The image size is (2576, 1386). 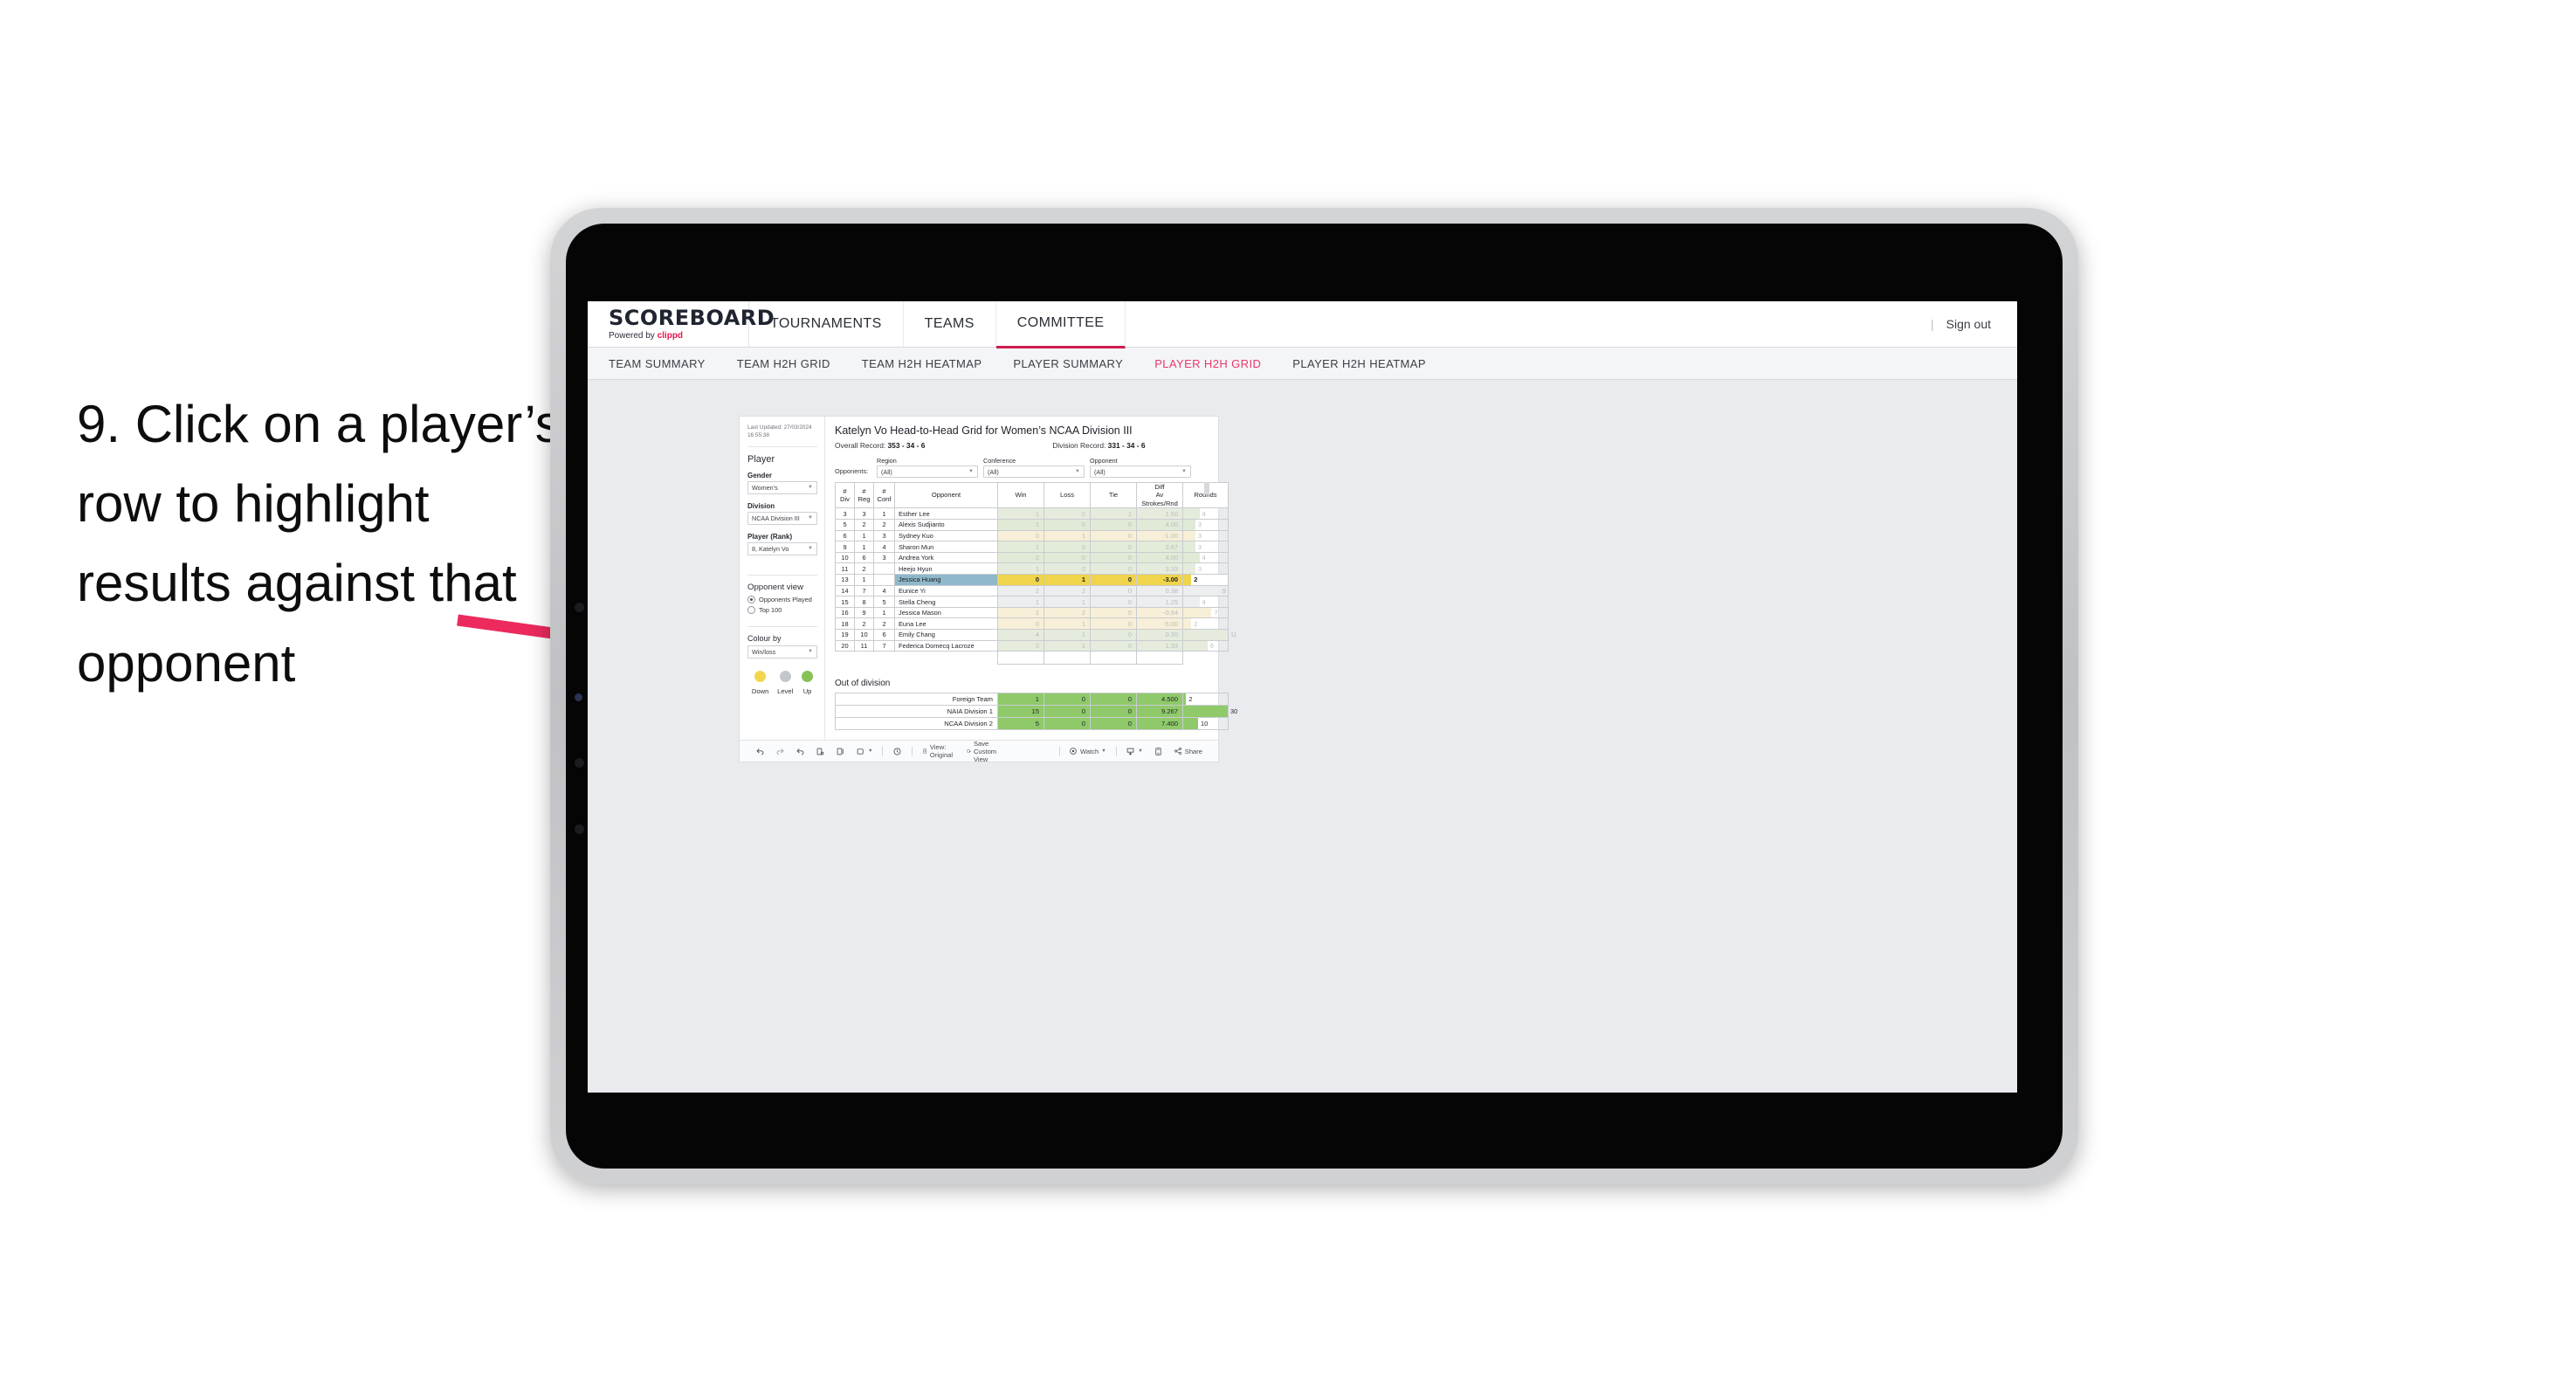 I want to click on region-filter-dropdown: (All) ▼, so click(x=927, y=471).